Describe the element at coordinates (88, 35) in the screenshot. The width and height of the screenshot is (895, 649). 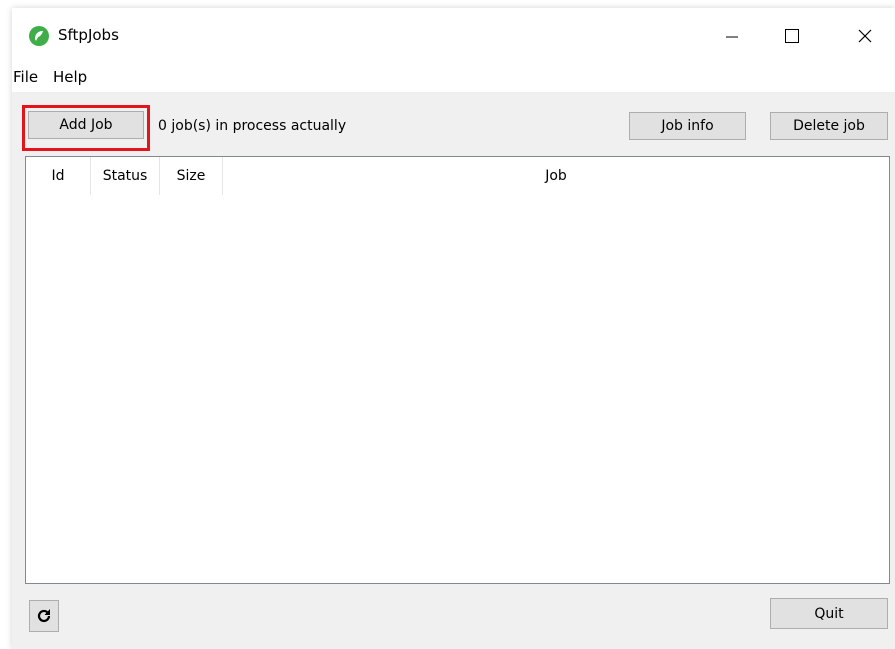
I see `window-title: SftpJobs` at that location.